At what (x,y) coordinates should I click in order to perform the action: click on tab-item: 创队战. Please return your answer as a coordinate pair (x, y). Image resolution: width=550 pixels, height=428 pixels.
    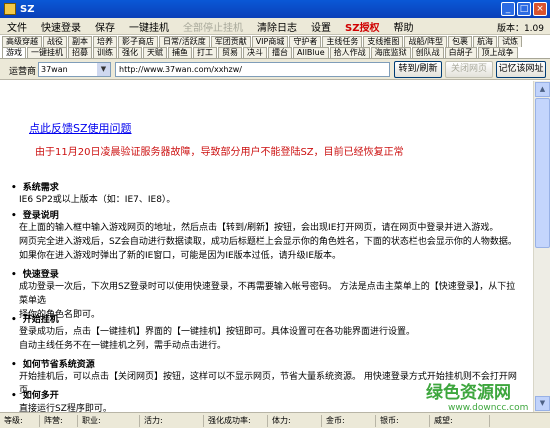
    Looking at the image, I should click on (427, 52).